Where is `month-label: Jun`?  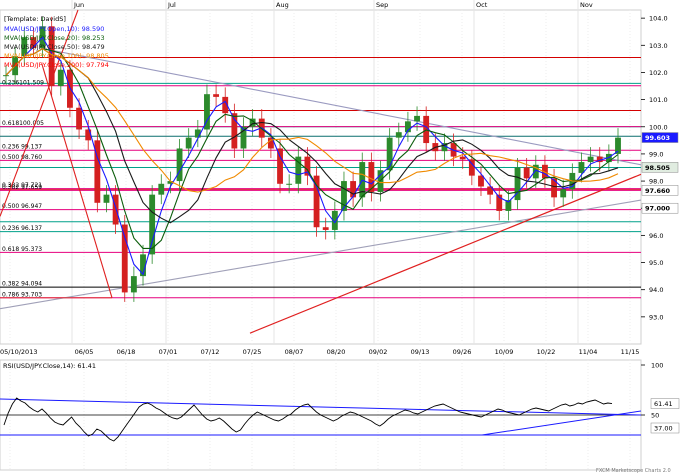 month-label: Jun is located at coordinates (78, 5).